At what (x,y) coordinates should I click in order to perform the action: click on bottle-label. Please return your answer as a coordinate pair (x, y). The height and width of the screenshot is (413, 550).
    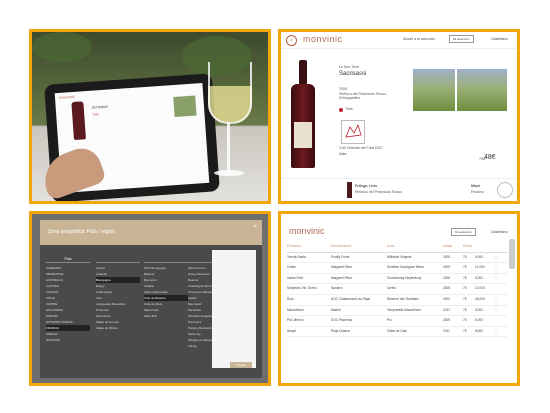
    Looking at the image, I should click on (303, 135).